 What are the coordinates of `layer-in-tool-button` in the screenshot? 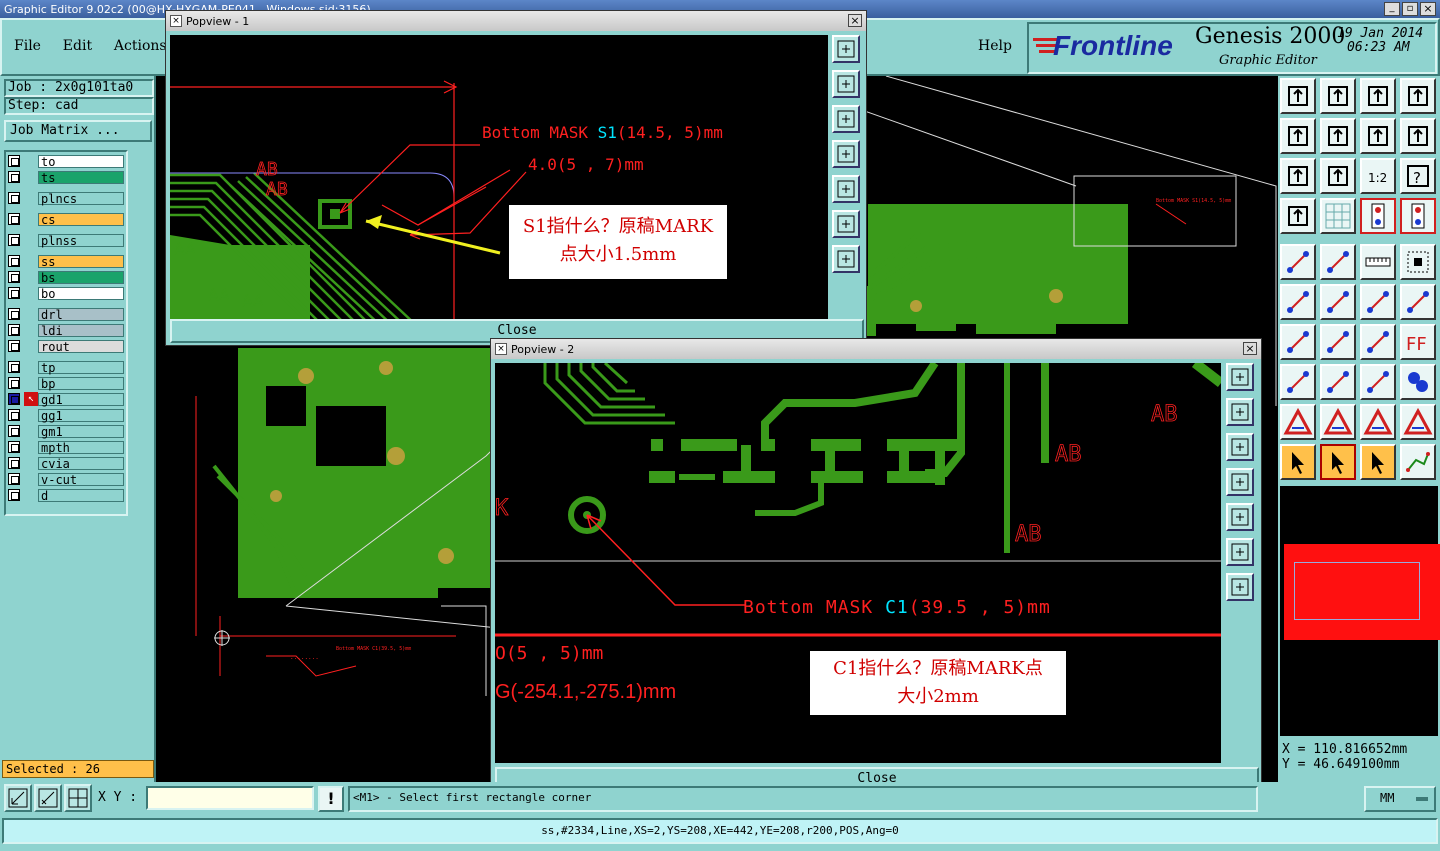 It's located at (1298, 136).